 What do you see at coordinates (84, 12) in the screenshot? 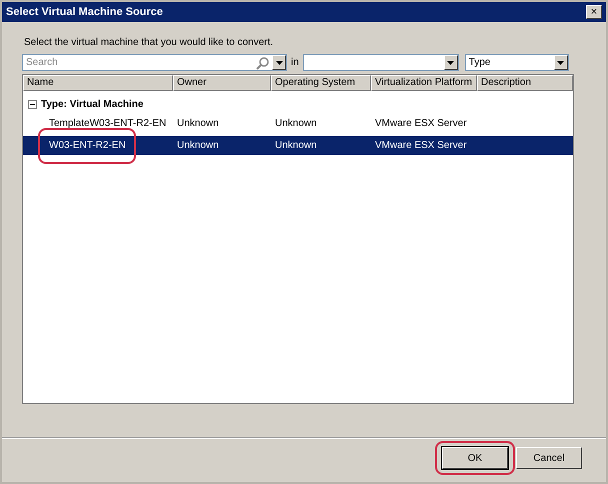
I see `window-title: Select Virtual Machine Source` at bounding box center [84, 12].